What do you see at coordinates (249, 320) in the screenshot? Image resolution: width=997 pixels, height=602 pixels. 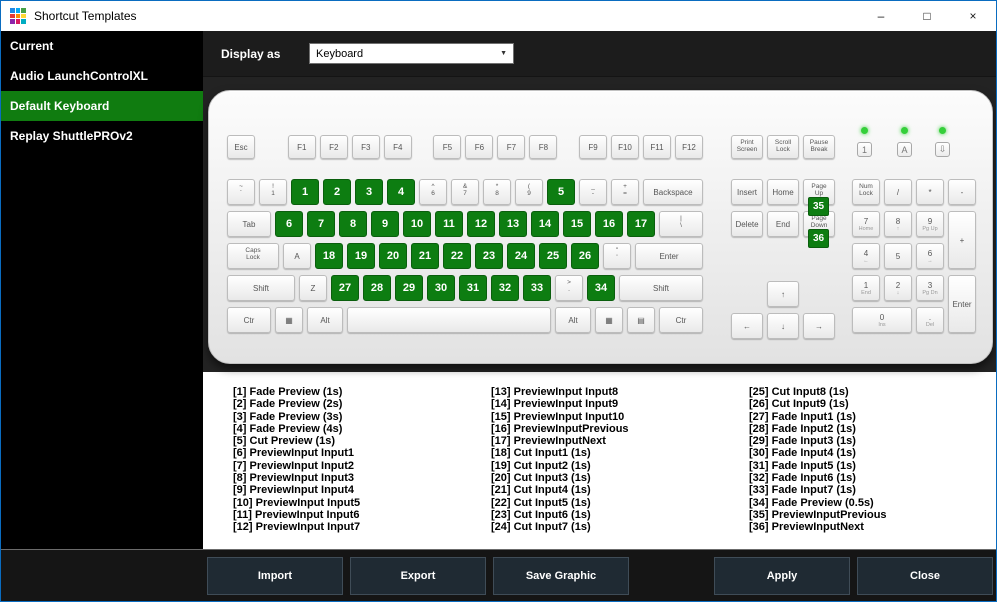 I see `key-ctr: Ctr` at bounding box center [249, 320].